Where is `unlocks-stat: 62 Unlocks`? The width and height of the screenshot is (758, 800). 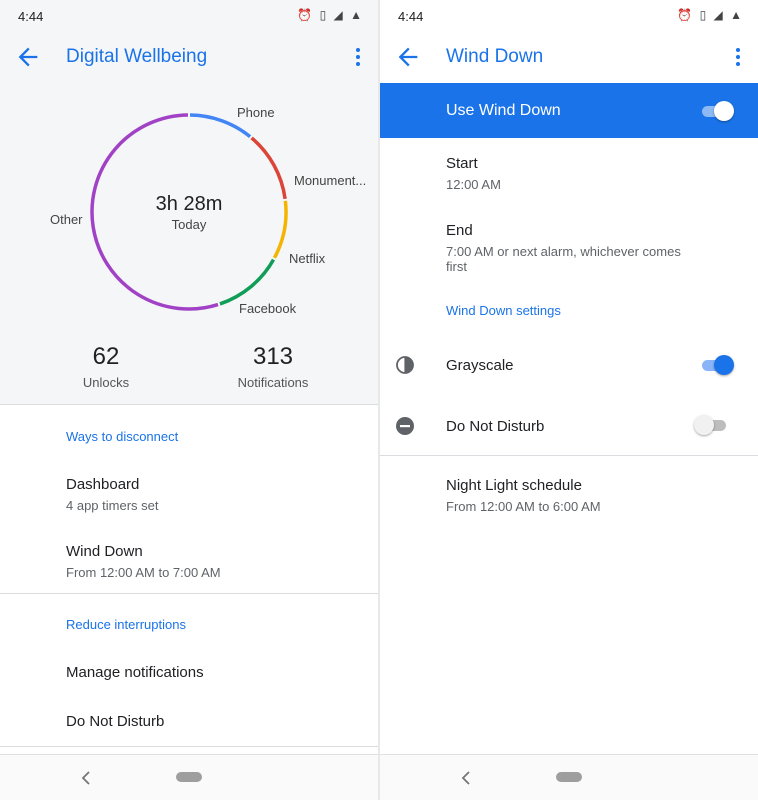
unlocks-stat: 62 Unlocks is located at coordinates (106, 366).